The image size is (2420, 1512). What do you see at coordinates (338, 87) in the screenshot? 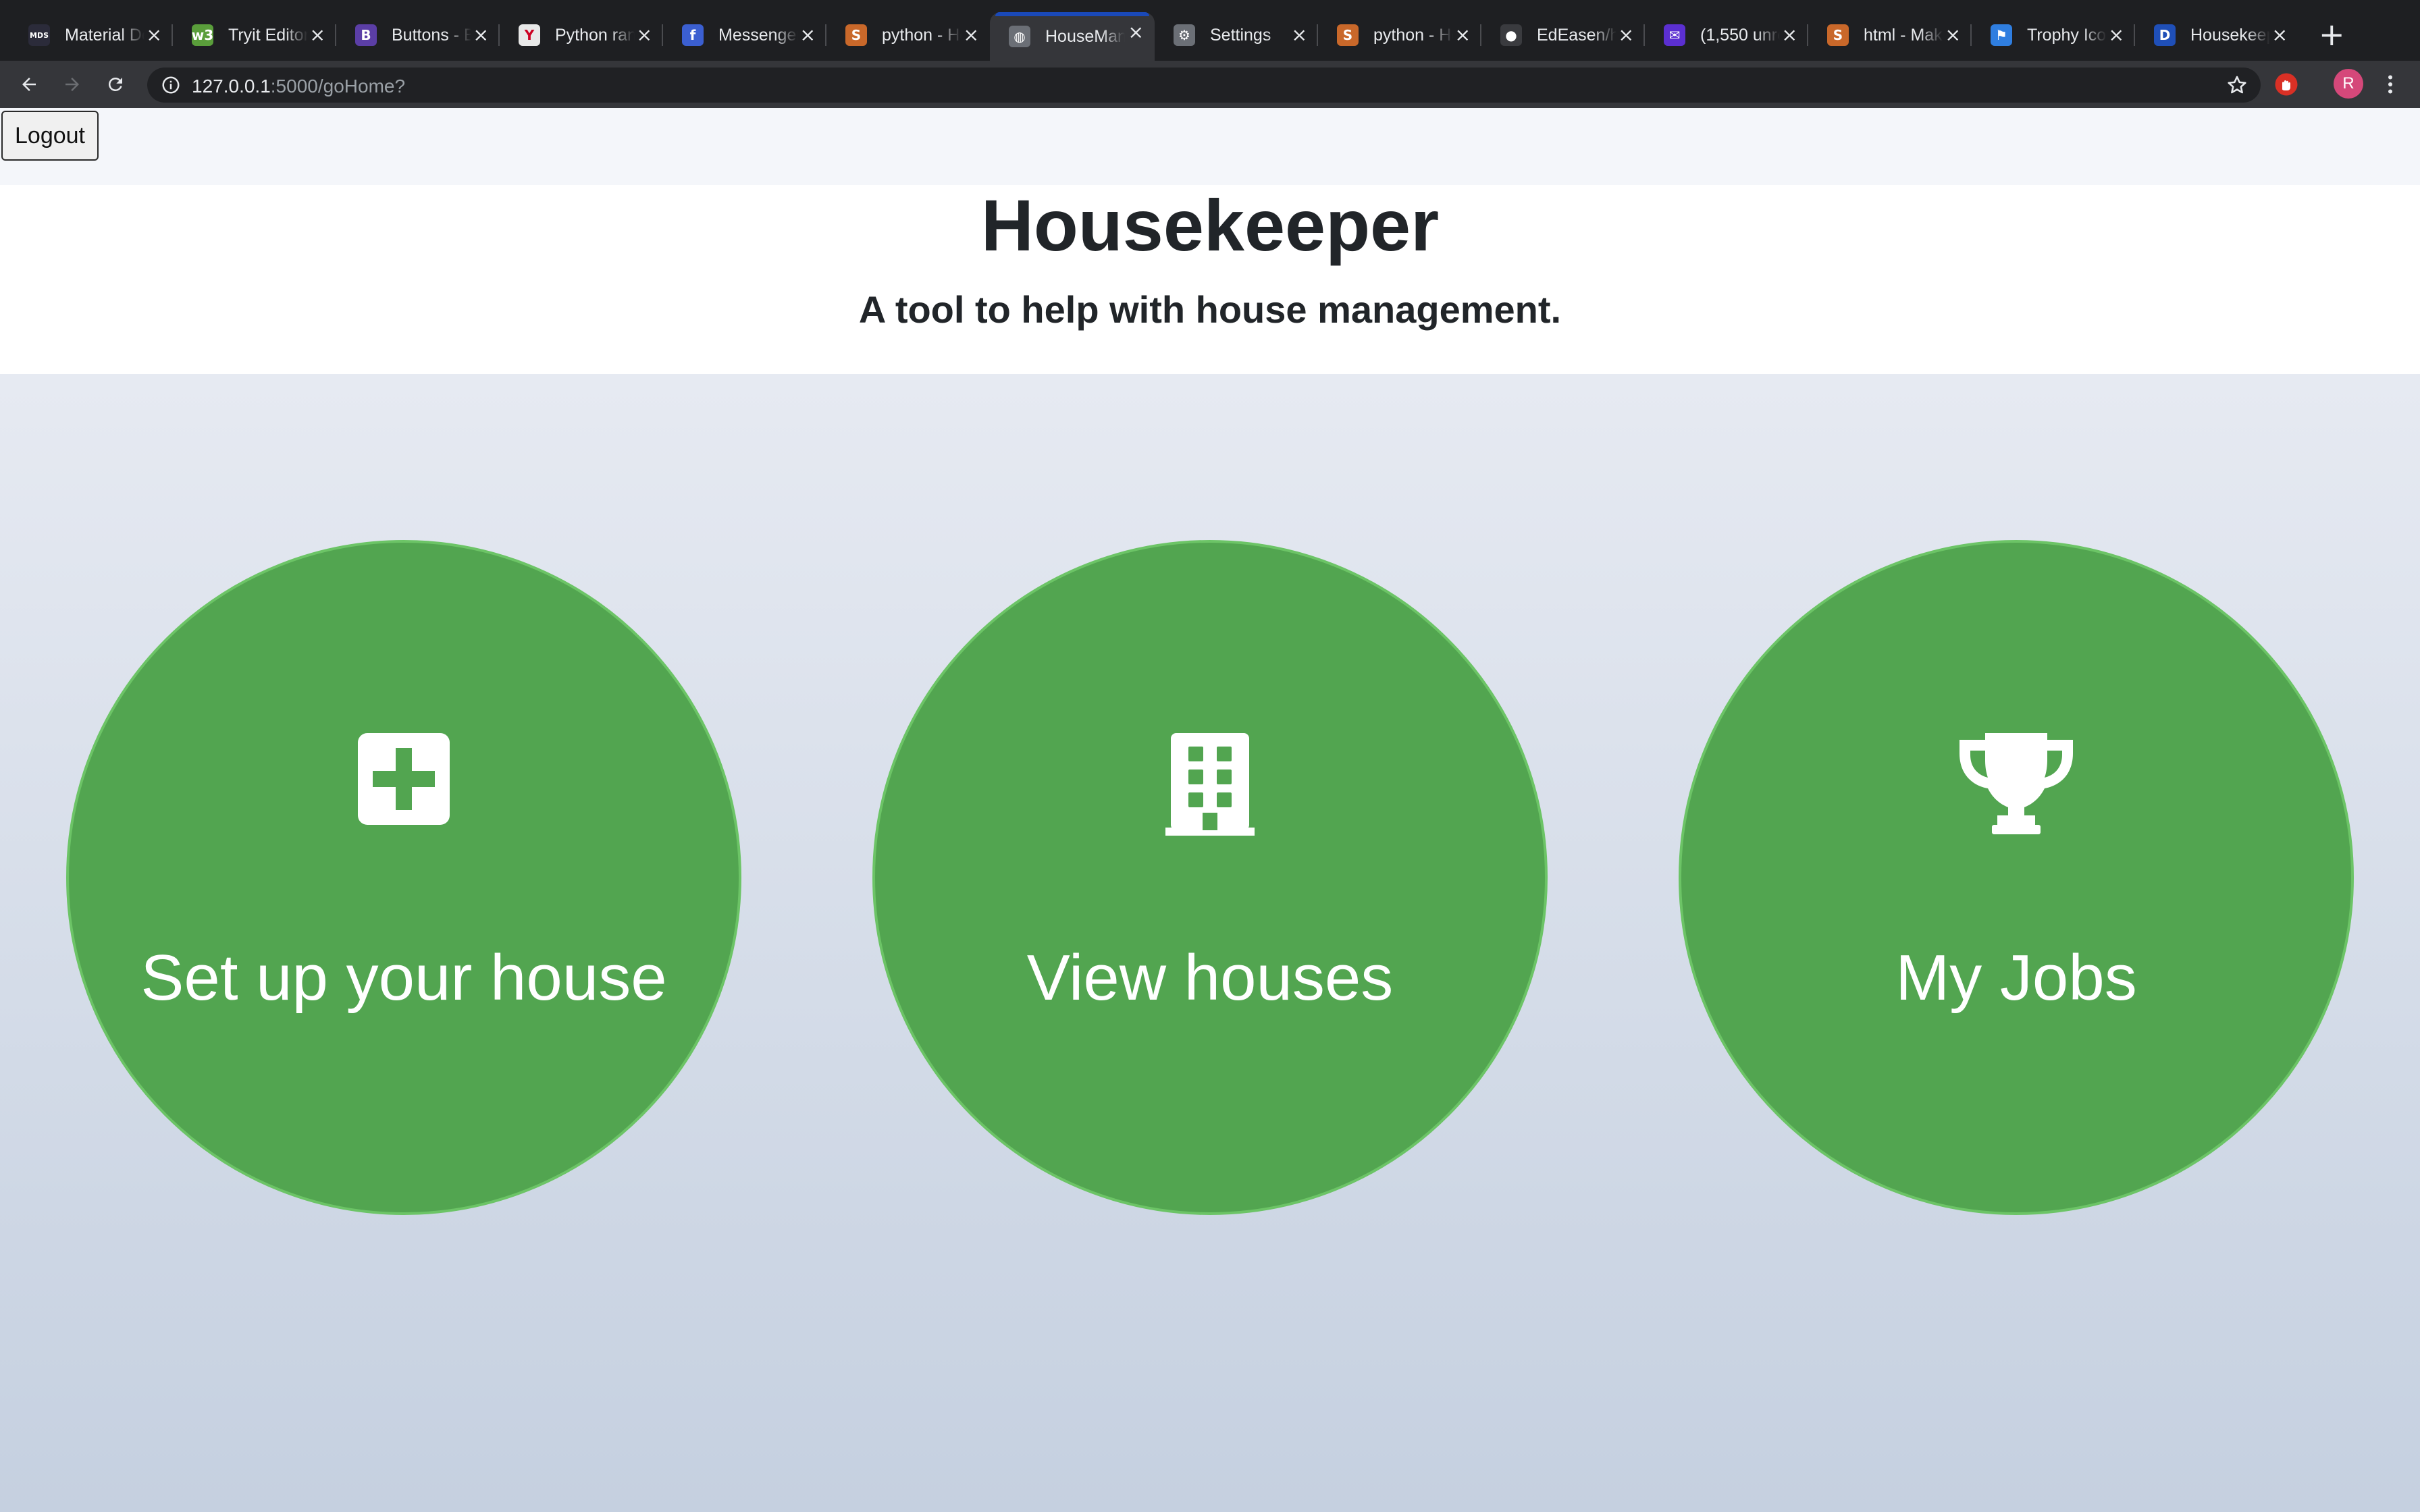
I see `url-path: :5000/goHome?` at bounding box center [338, 87].